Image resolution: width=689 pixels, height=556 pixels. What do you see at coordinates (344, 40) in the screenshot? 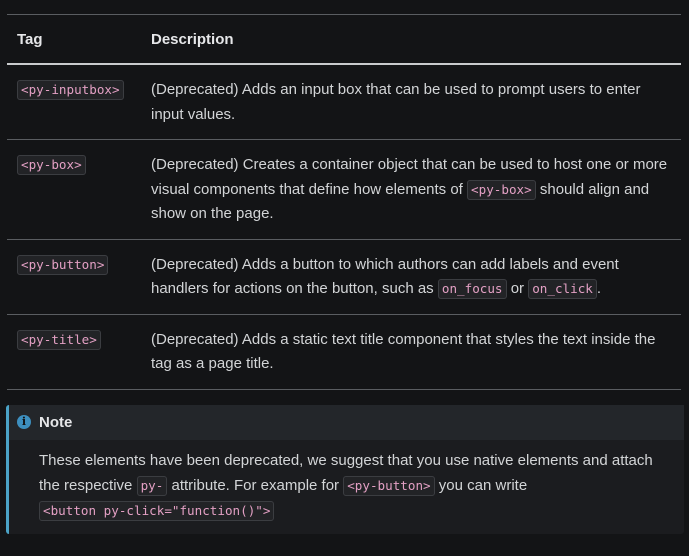
I see `table-header: Tag Description` at bounding box center [344, 40].